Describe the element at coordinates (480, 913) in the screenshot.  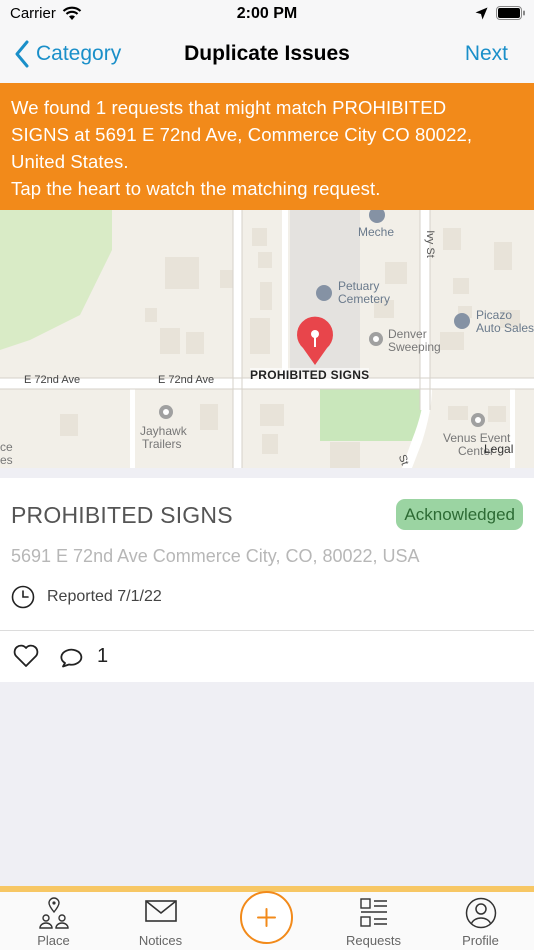
I see `profile-icon` at that location.